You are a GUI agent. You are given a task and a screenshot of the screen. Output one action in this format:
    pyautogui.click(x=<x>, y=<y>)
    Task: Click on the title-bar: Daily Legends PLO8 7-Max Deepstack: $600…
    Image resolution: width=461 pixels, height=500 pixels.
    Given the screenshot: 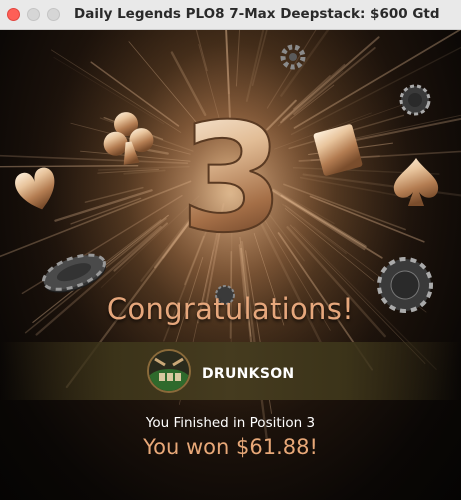 What is the action you would take?
    pyautogui.click(x=230, y=15)
    